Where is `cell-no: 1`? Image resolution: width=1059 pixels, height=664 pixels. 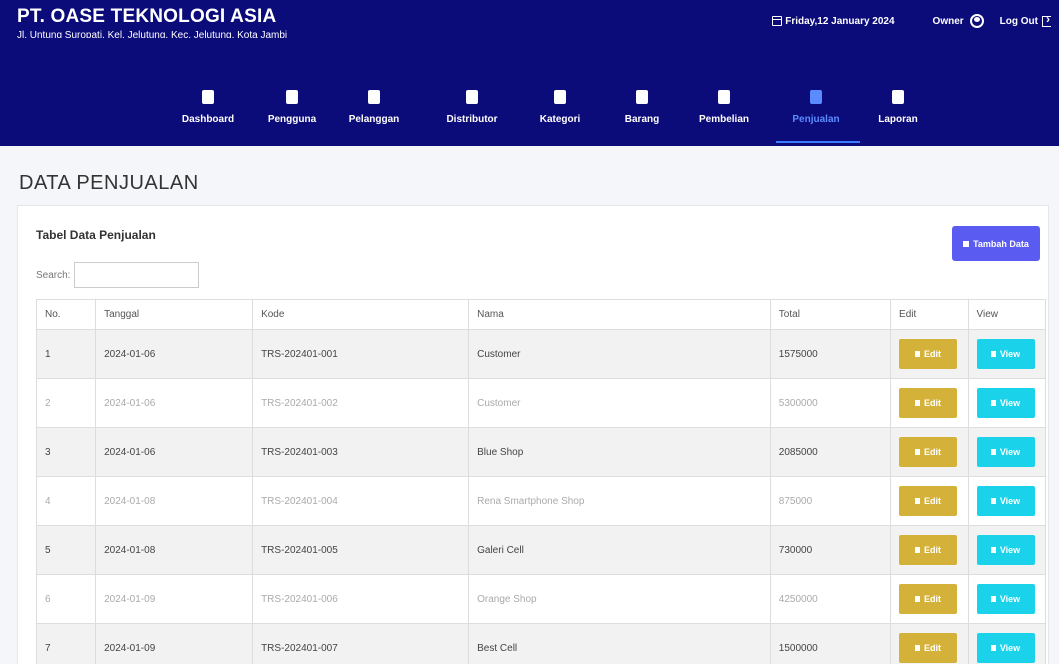 cell-no: 1 is located at coordinates (66, 354).